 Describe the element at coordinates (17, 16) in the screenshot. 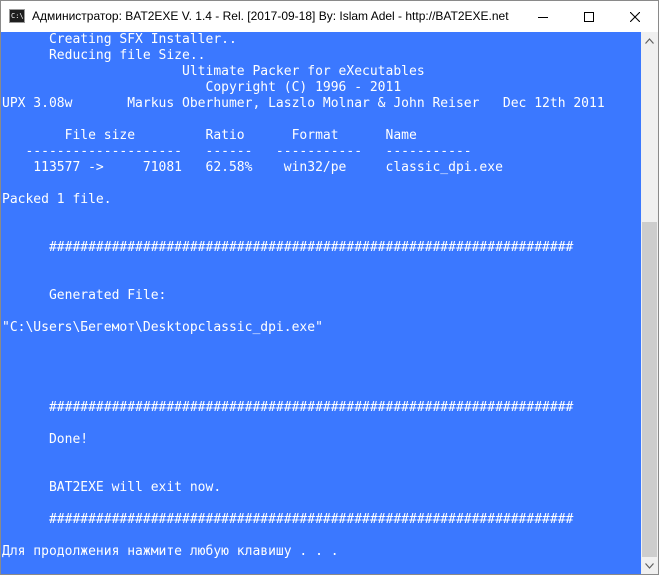

I see `console-icon: C:\` at that location.